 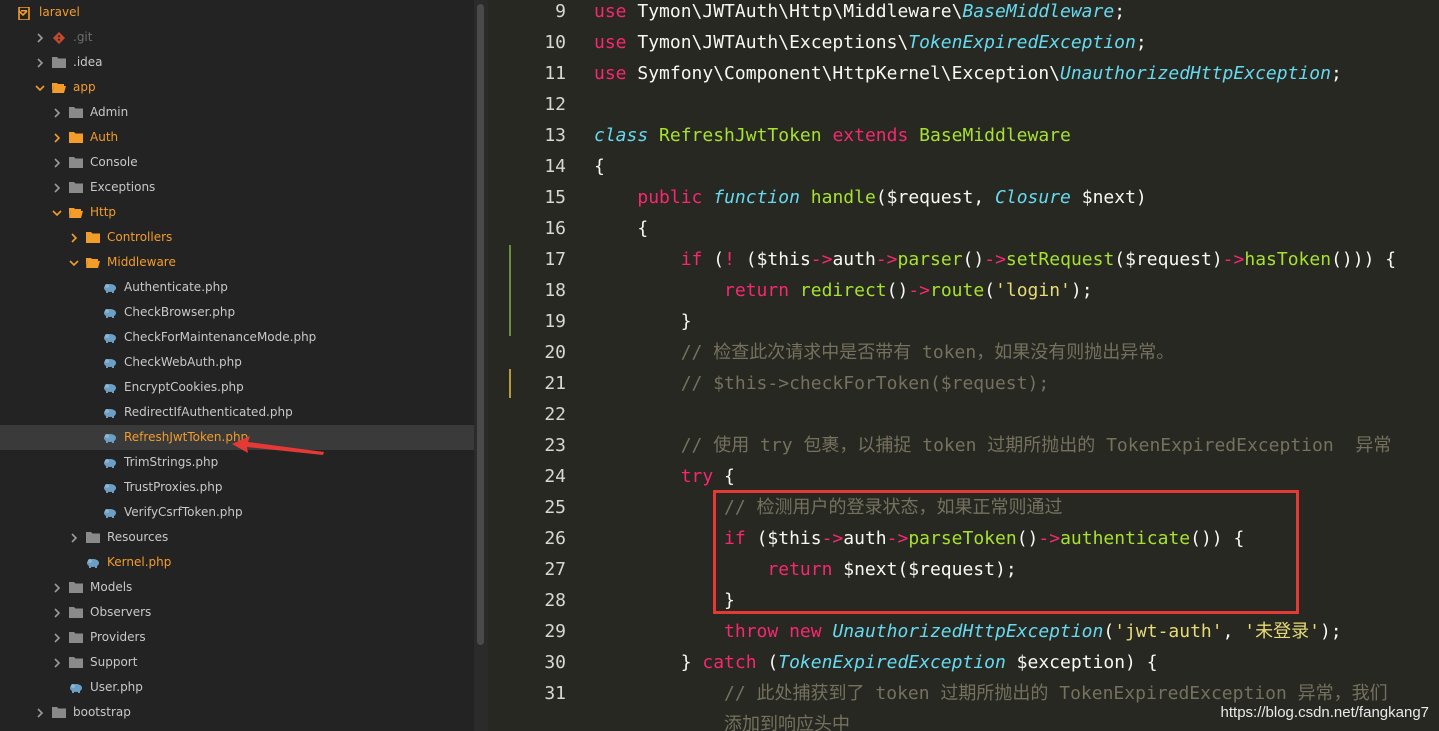 What do you see at coordinates (957, 290) in the screenshot?
I see `code-token: route` at bounding box center [957, 290].